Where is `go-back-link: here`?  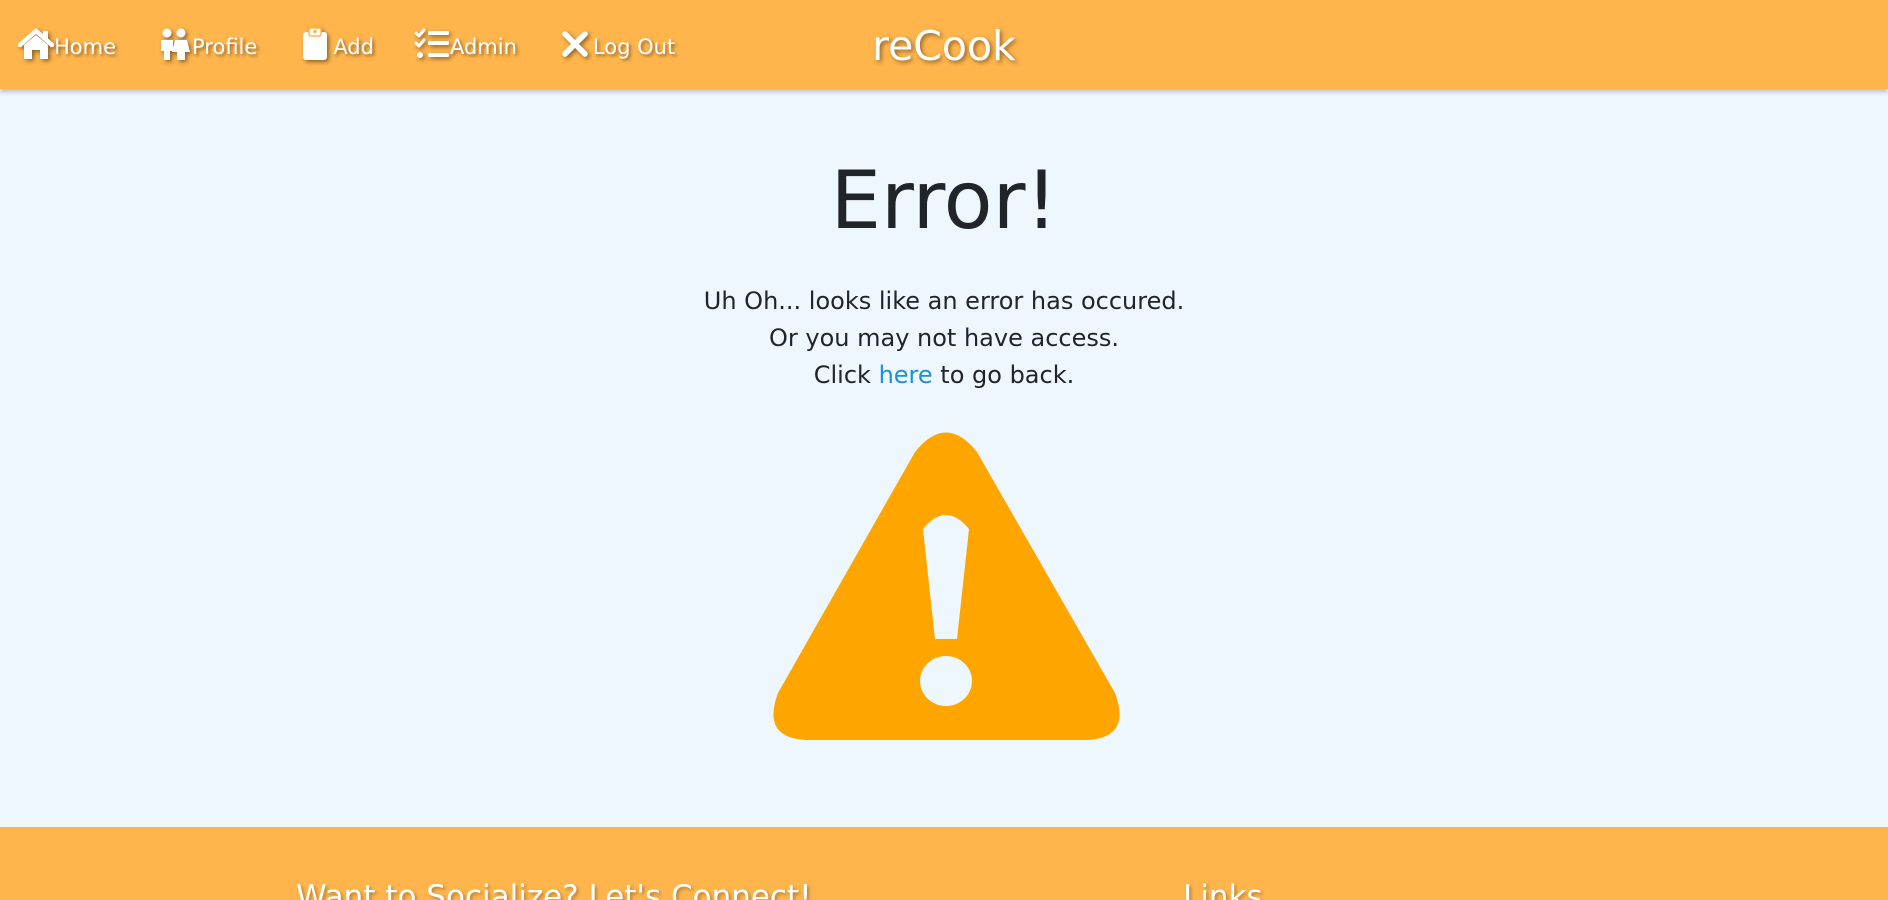
go-back-link: here is located at coordinates (906, 375).